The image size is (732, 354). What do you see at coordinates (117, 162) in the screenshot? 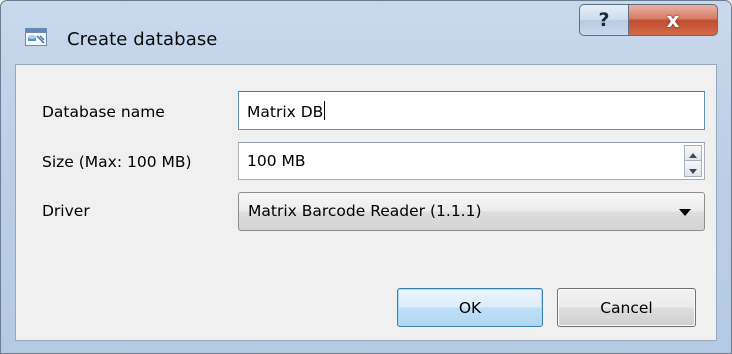
I see `size-label: Size (Max: 100 MB)` at bounding box center [117, 162].